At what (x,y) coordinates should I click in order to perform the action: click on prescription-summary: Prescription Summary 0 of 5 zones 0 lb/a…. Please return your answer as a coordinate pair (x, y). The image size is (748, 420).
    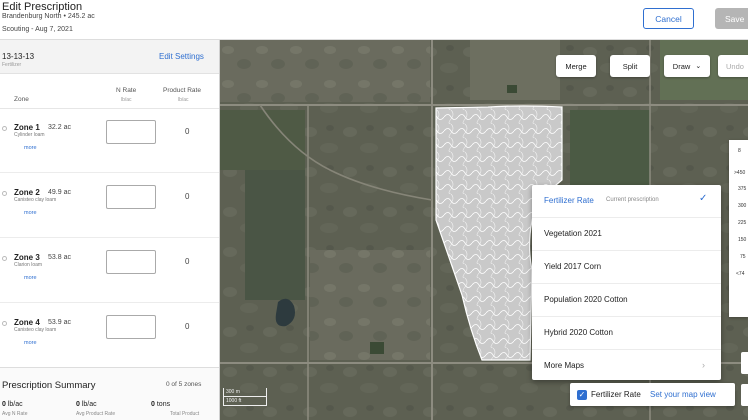
    Looking at the image, I should click on (109, 393).